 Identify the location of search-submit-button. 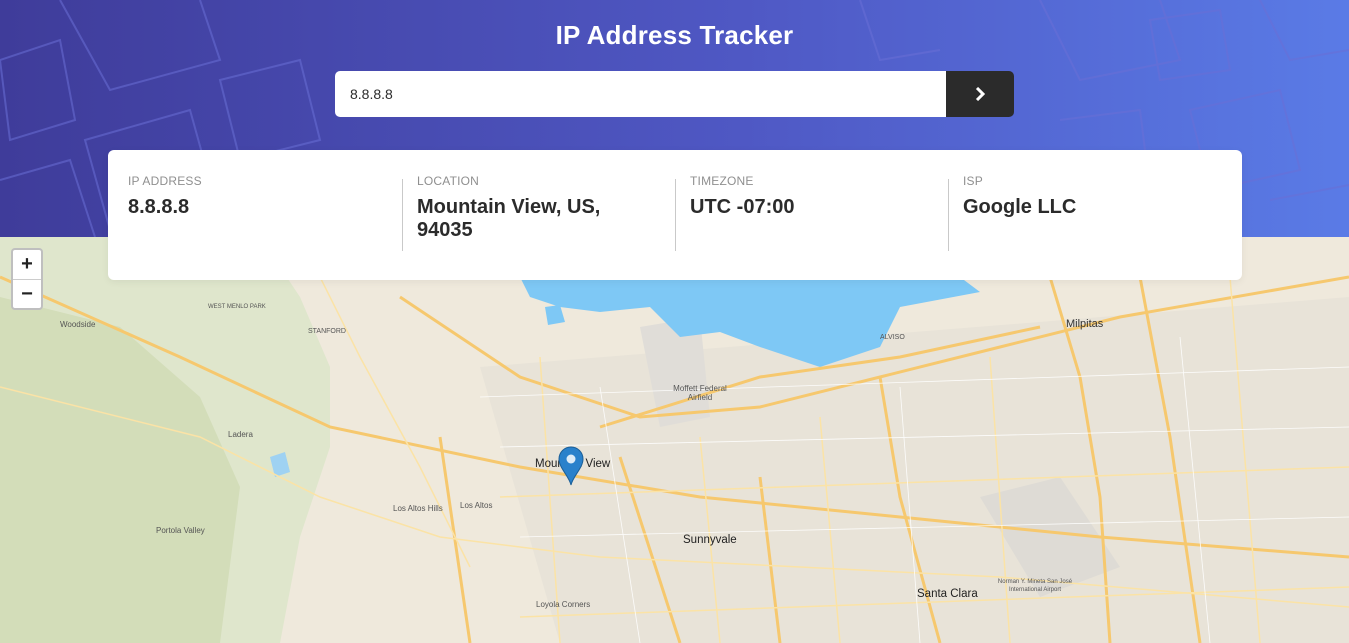
(980, 94).